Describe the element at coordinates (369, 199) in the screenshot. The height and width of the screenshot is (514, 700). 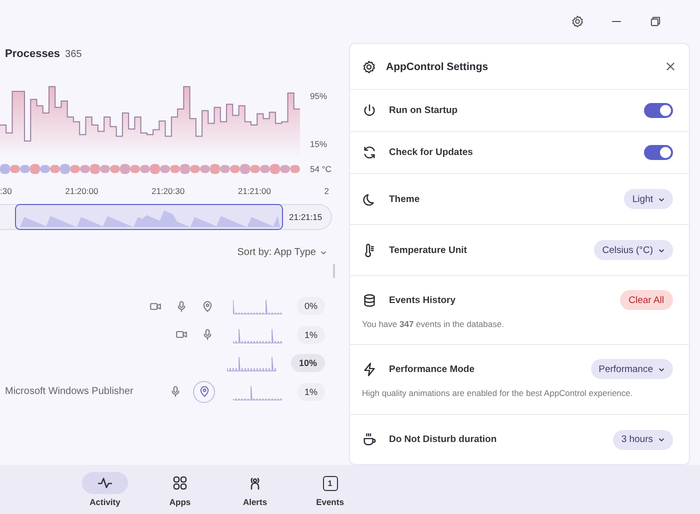
I see `moon-icon` at that location.